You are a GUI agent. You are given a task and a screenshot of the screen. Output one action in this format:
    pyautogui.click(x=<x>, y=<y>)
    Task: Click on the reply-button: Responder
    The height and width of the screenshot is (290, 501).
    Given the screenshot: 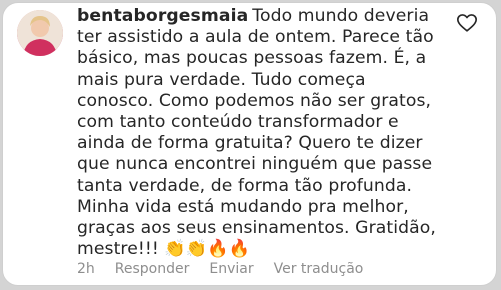 What is the action you would take?
    pyautogui.click(x=152, y=269)
    